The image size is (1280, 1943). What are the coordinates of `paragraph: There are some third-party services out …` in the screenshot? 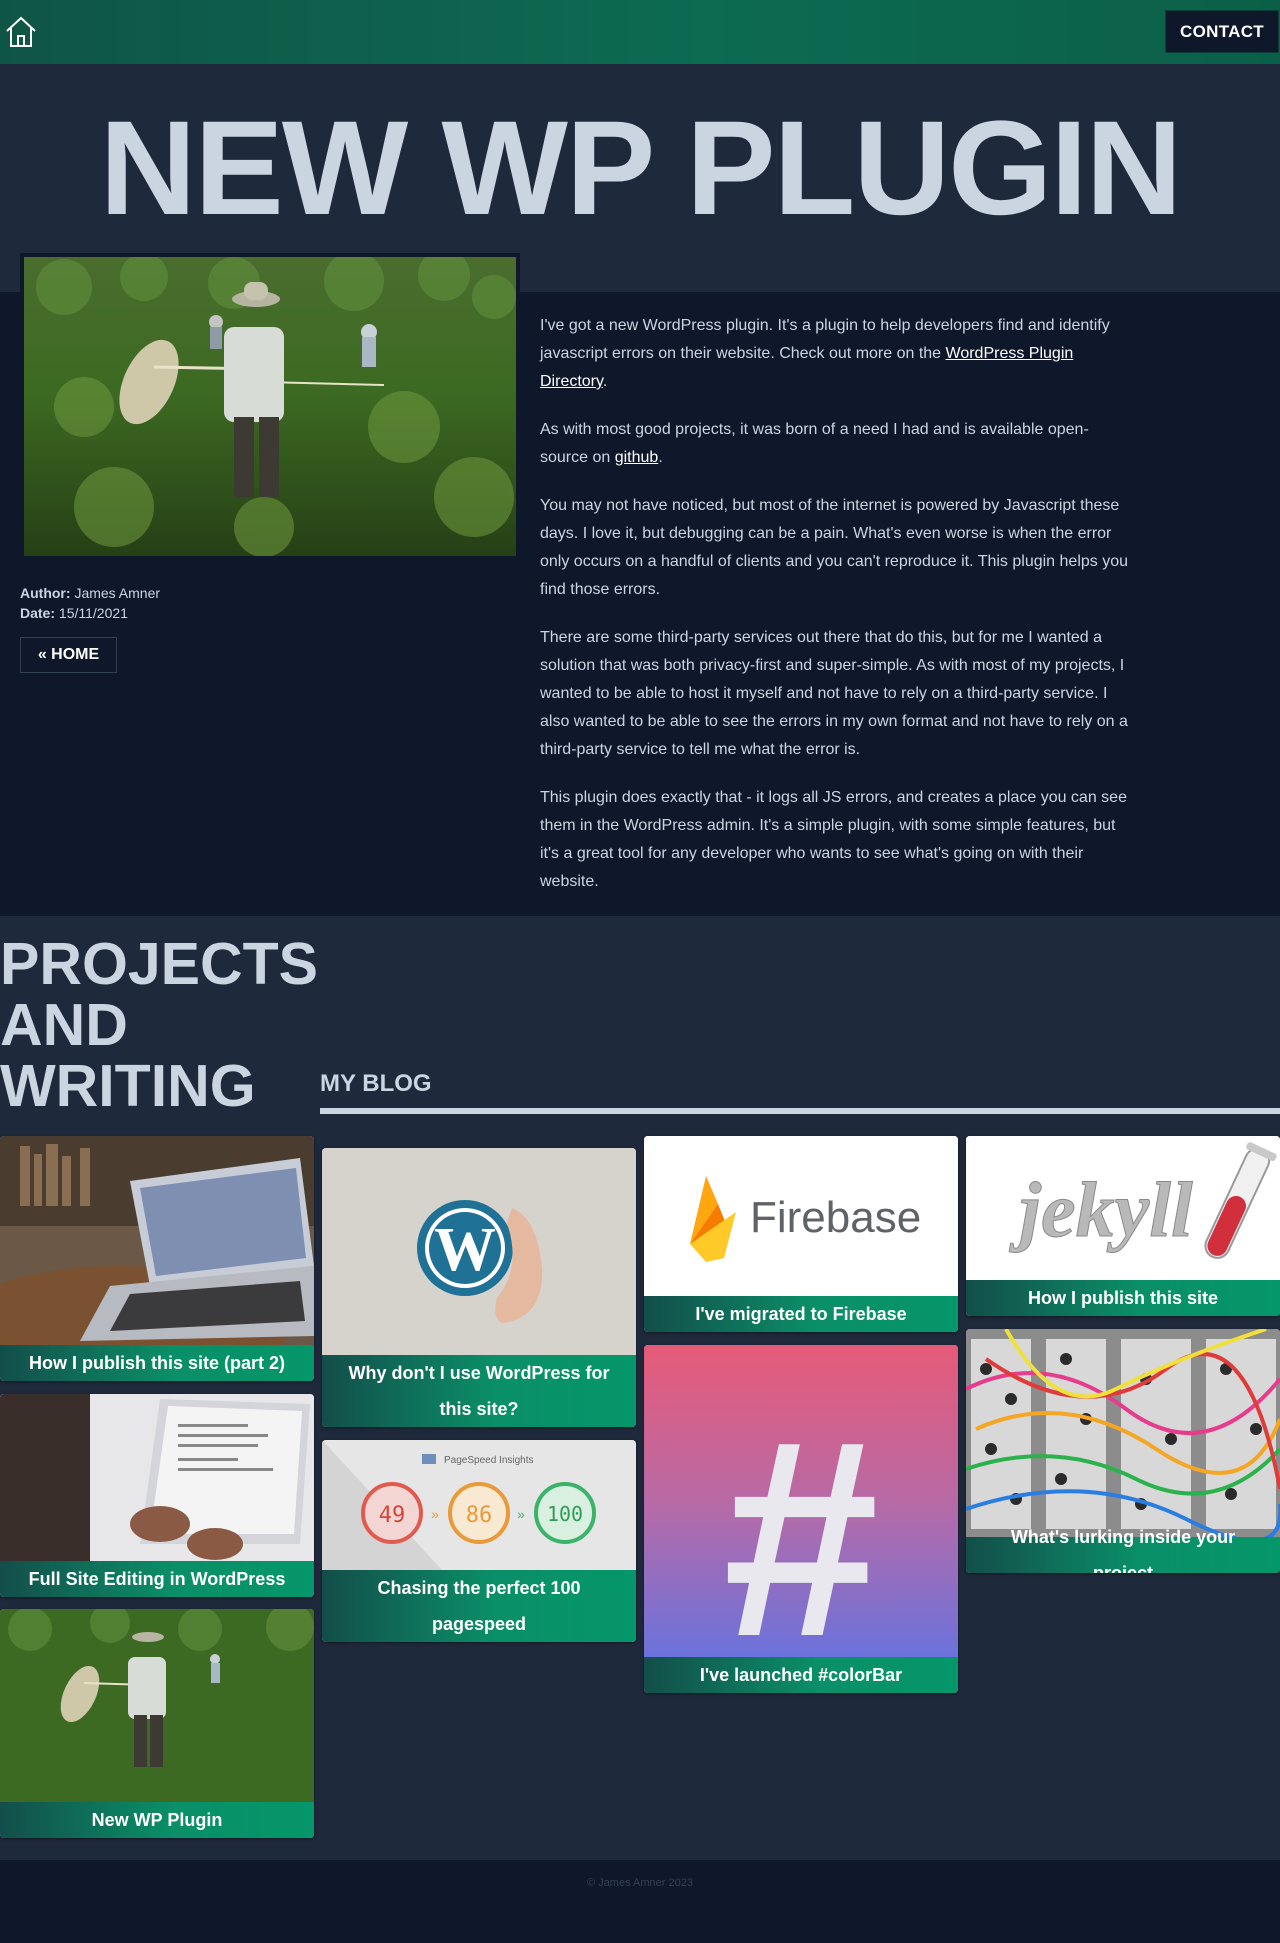 It's located at (834, 693).